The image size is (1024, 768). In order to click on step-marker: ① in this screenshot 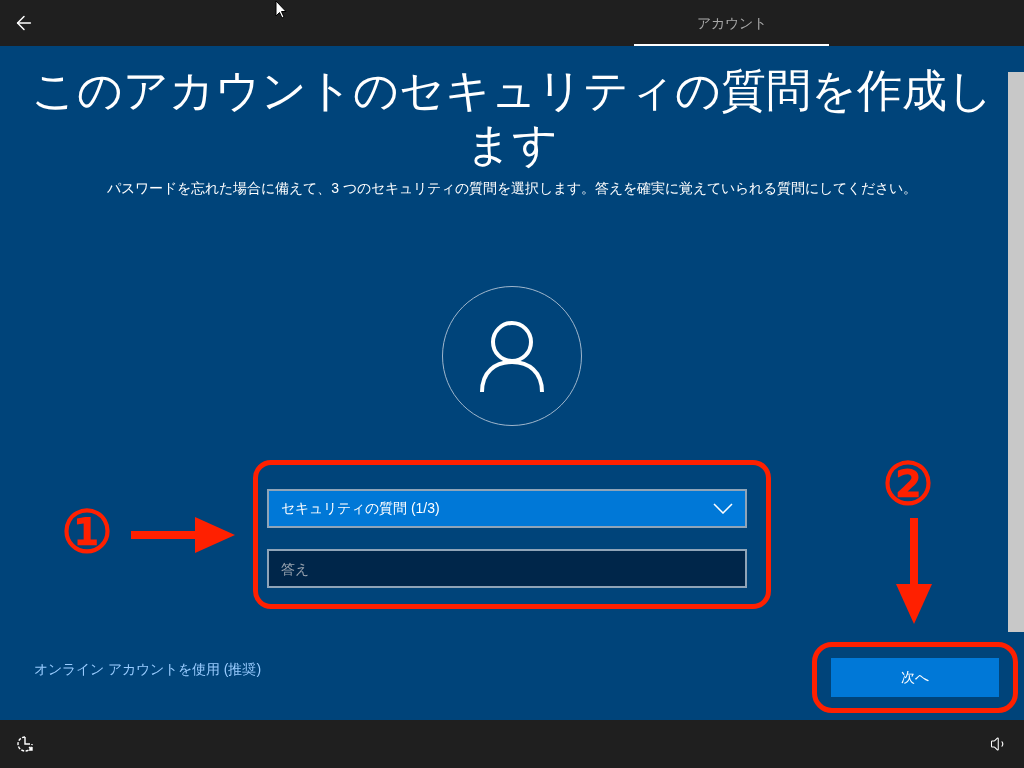, I will do `click(87, 532)`.